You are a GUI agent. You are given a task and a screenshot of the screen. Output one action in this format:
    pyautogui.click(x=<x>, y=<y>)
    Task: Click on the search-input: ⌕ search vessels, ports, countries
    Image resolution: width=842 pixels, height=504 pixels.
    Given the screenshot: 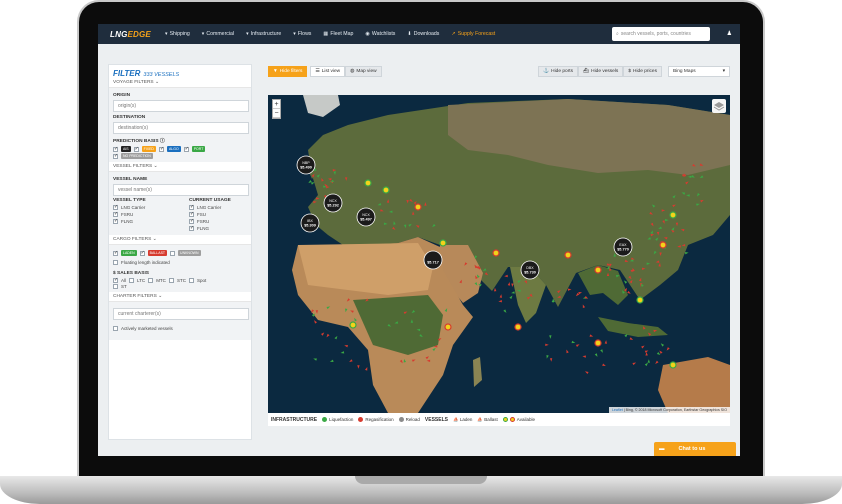 What is the action you would take?
    pyautogui.click(x=661, y=34)
    